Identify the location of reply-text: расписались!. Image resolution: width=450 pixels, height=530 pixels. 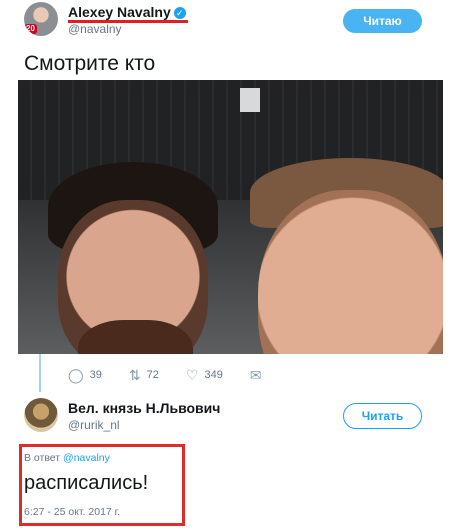
(86, 483).